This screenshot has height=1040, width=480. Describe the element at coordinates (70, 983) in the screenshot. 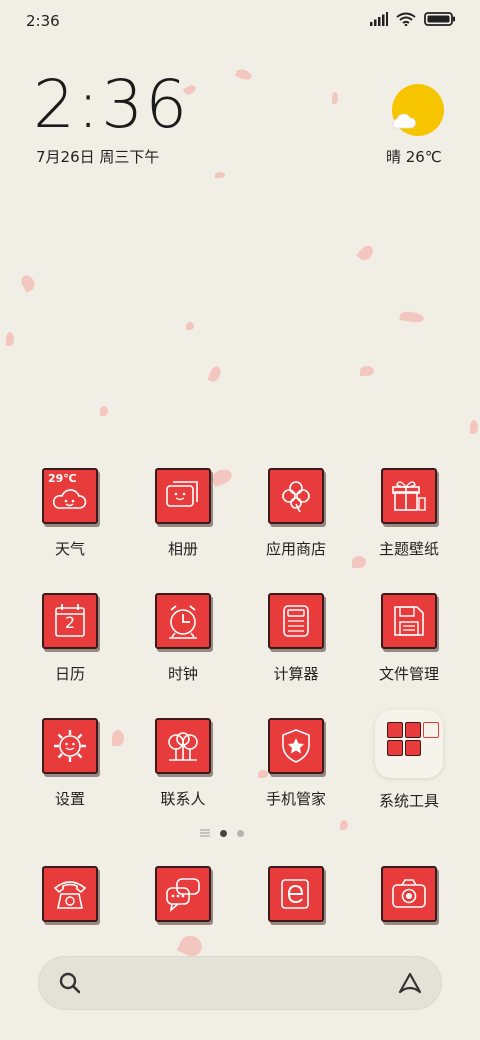

I see `search-icon` at that location.